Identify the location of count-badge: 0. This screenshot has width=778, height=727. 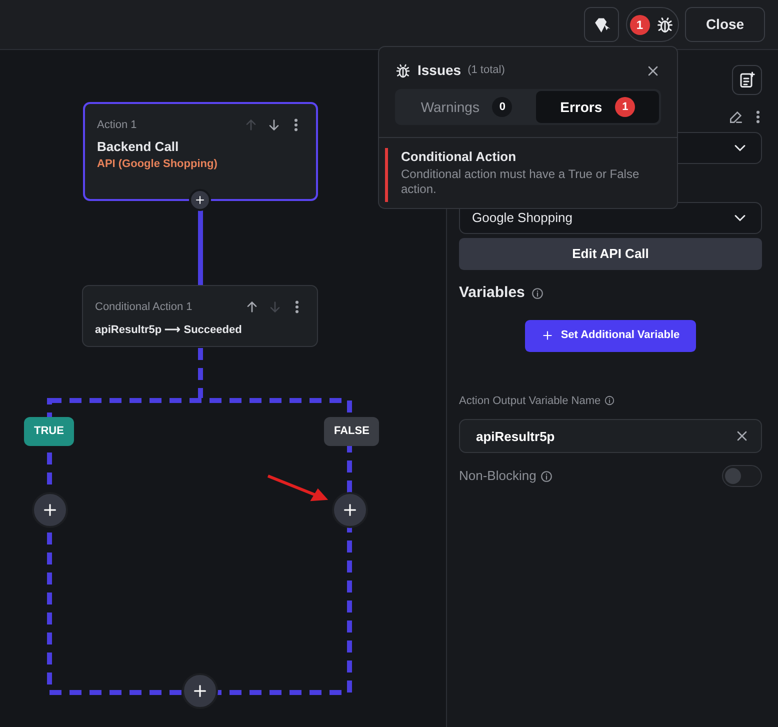
(502, 107).